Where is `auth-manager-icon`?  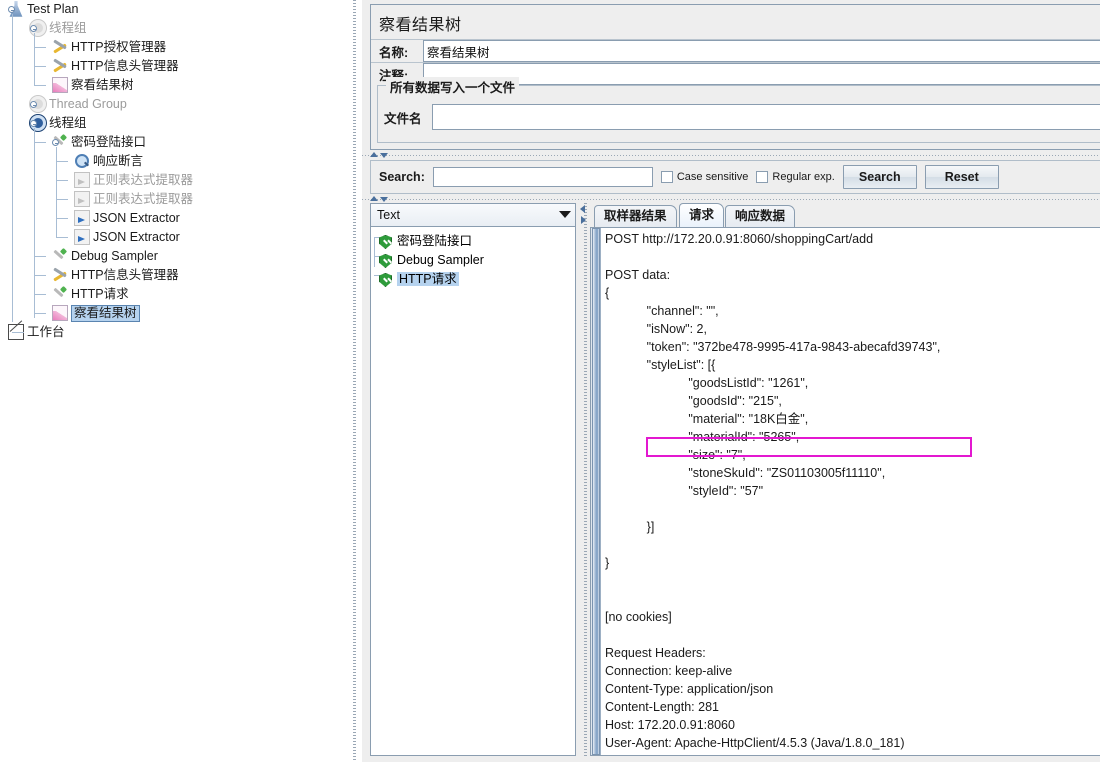
auth-manager-icon is located at coordinates (60, 47).